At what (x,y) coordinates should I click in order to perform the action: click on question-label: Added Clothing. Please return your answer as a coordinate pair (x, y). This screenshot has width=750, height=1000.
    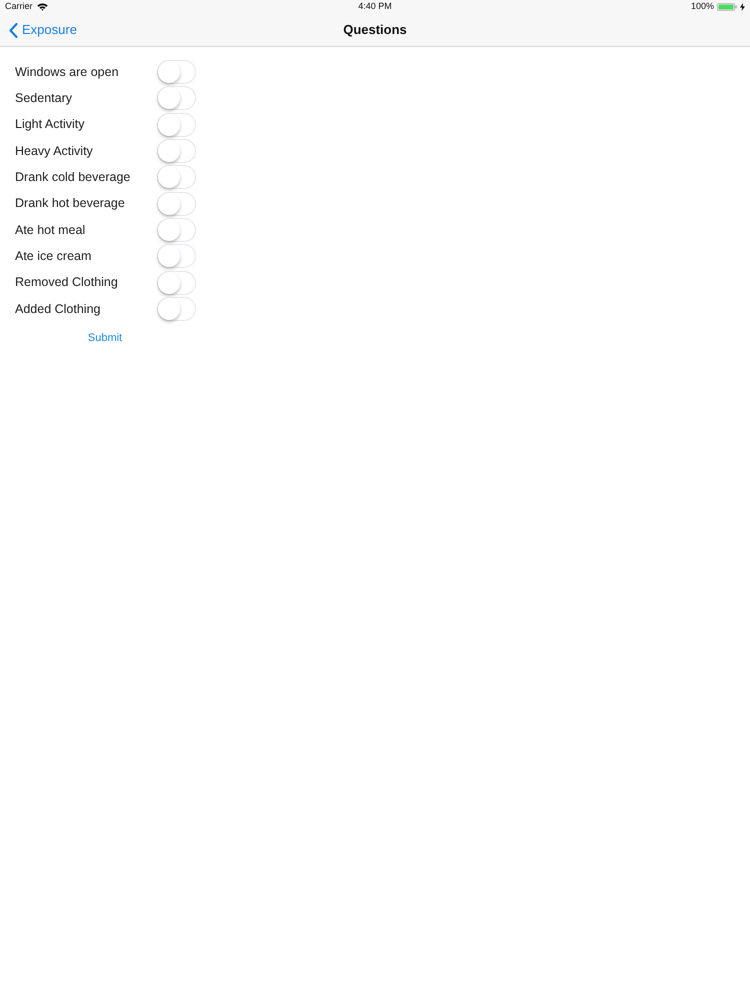
    Looking at the image, I should click on (58, 309).